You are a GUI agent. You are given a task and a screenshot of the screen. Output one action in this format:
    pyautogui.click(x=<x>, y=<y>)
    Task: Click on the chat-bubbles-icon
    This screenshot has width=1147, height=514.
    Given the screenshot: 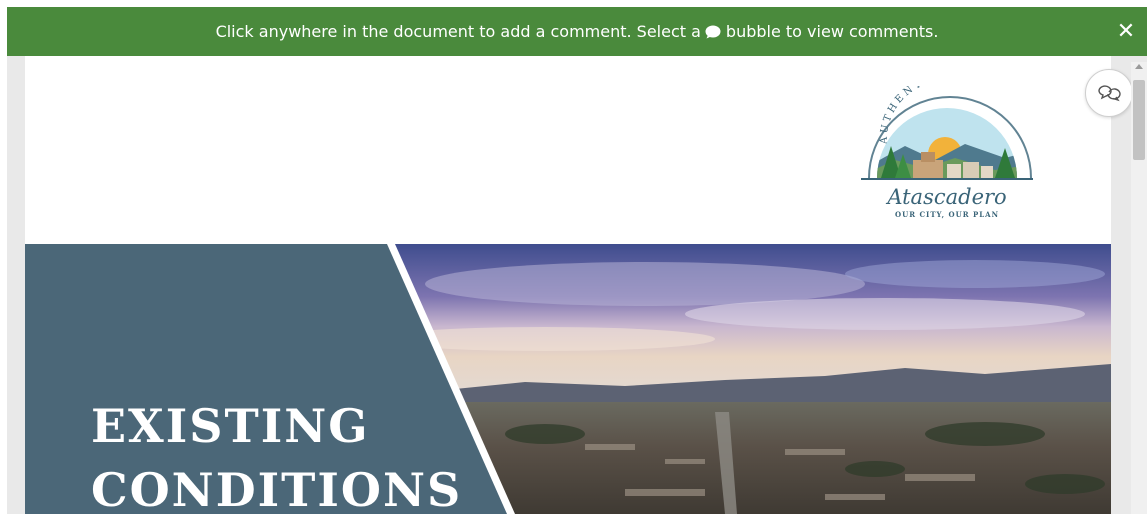 What is the action you would take?
    pyautogui.click(x=1109, y=93)
    